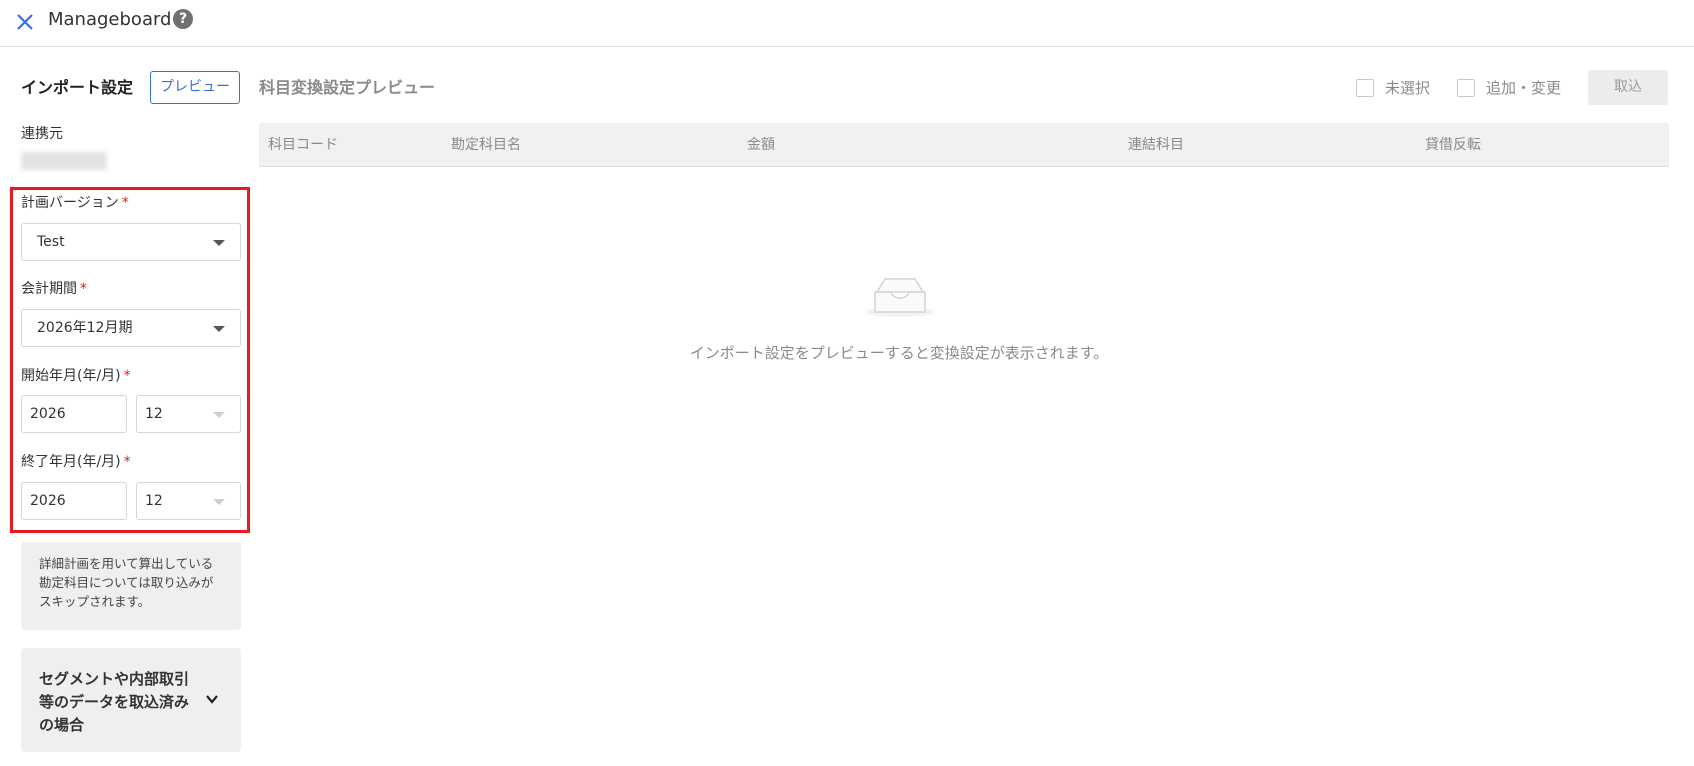  I want to click on unselected-checkbox, so click(1365, 88).